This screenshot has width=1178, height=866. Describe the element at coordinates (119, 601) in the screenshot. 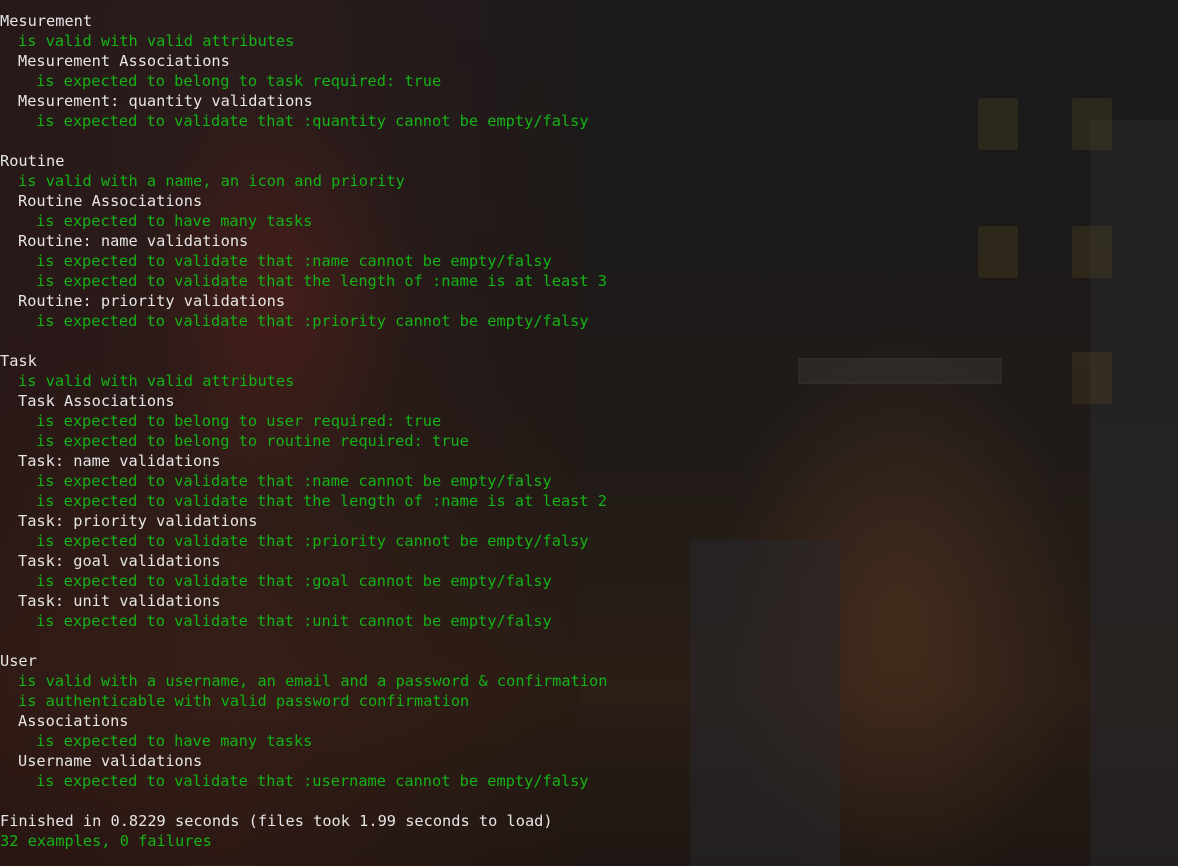

I see `spec-context: Task: unit validations` at that location.